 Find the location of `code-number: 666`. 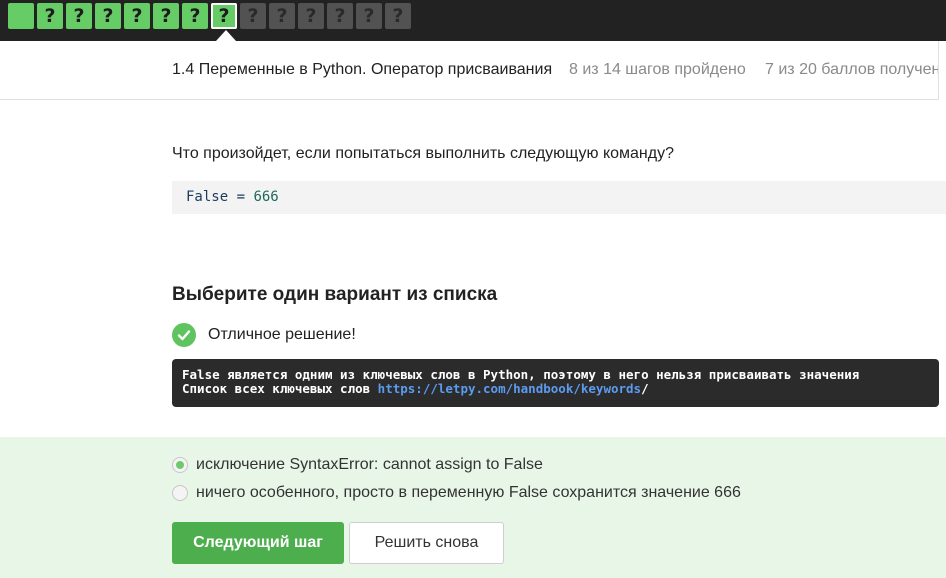

code-number: 666 is located at coordinates (266, 197).